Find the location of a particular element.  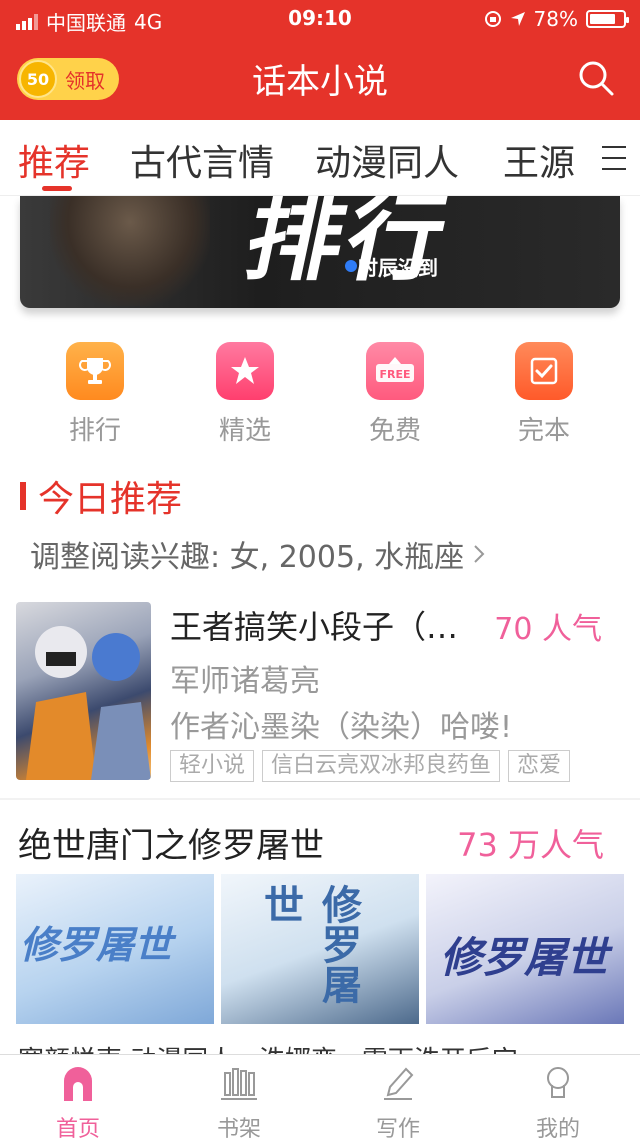

tab-recommend: 推荐 is located at coordinates (54, 160).